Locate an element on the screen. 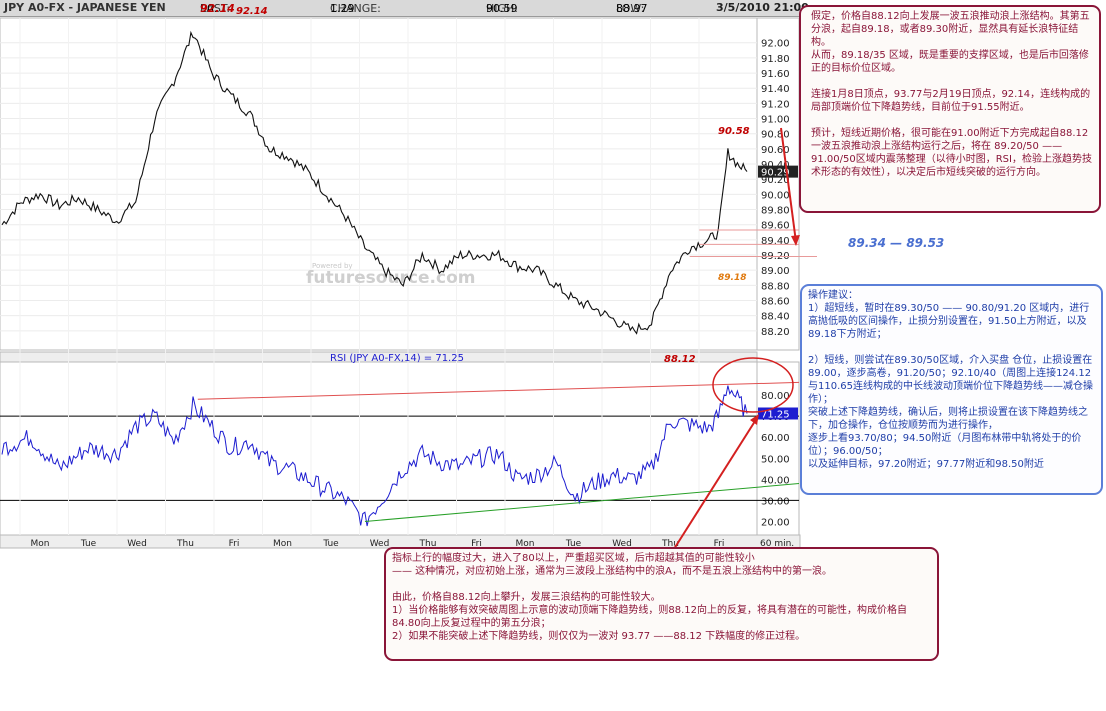 The height and width of the screenshot is (711, 1106). rsi-title: RSI (JPY A0-FX,14) = 71.25 is located at coordinates (397, 358).